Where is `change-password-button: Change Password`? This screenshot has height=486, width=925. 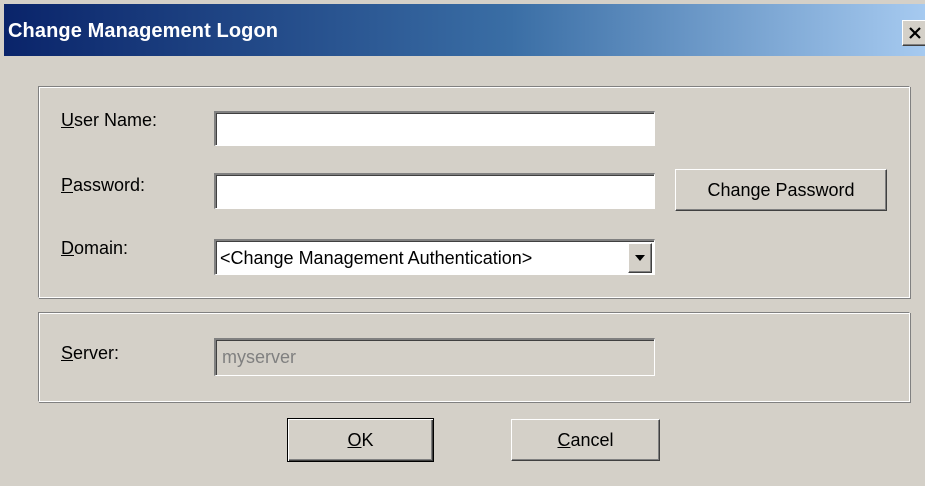
change-password-button: Change Password is located at coordinates (781, 190).